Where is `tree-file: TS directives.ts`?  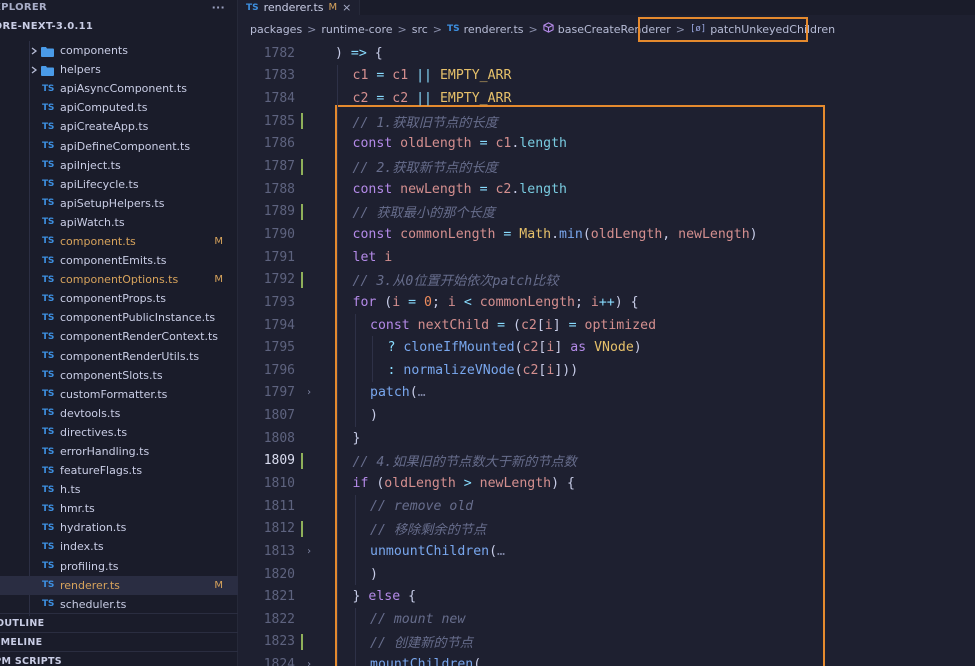 tree-file: TS directives.ts is located at coordinates (119, 432).